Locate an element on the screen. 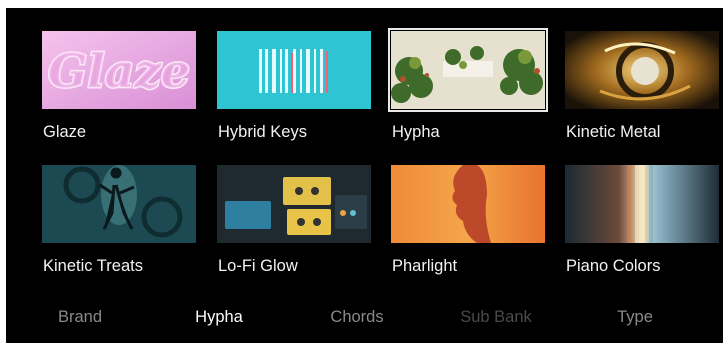  preset-thumbnail-piano-colors is located at coordinates (642, 204).